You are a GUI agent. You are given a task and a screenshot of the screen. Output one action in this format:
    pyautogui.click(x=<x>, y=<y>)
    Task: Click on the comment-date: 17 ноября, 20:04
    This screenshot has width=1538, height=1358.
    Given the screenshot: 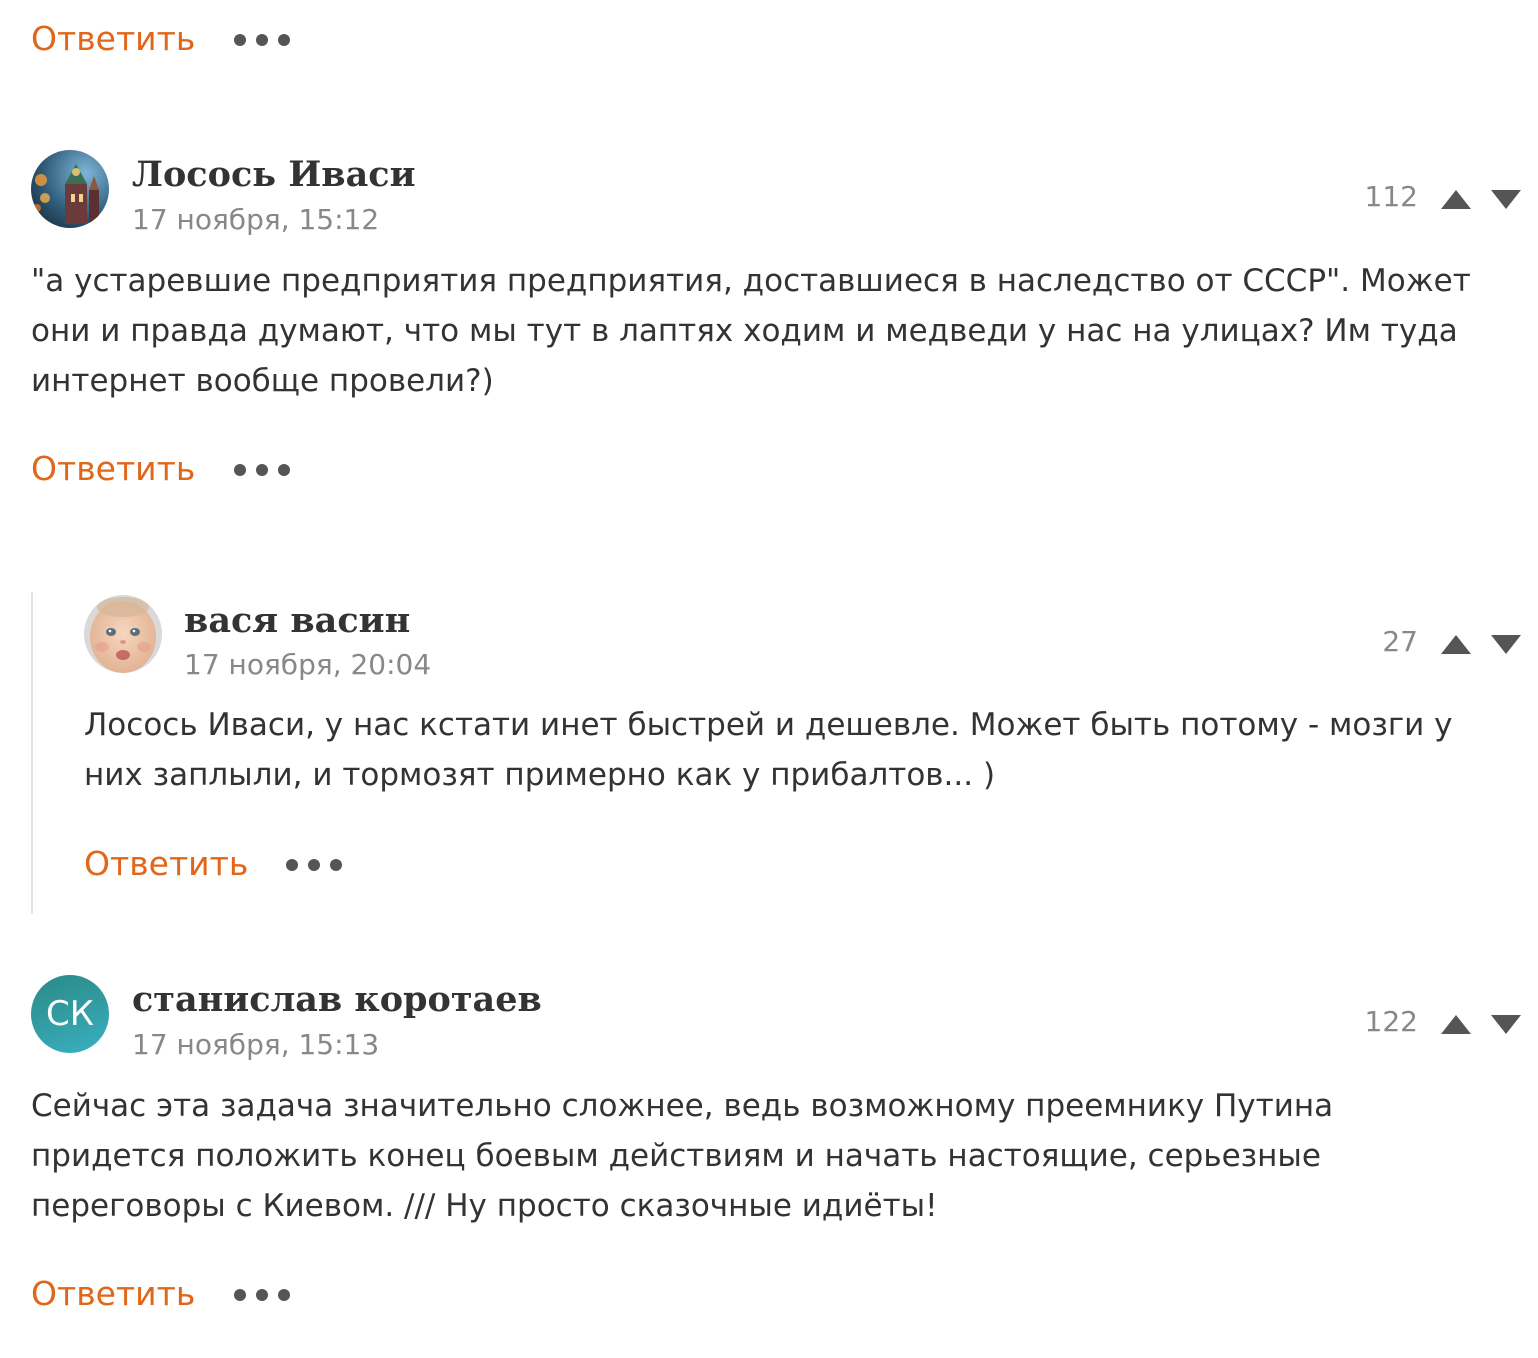 What is the action you would take?
    pyautogui.click(x=308, y=664)
    